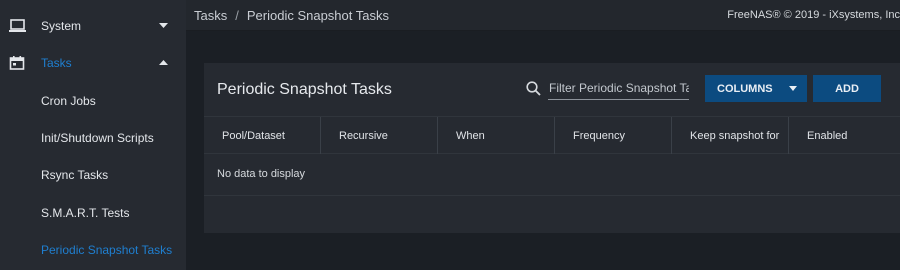  Describe the element at coordinates (470, 135) in the screenshot. I see `column-header-when: When` at that location.